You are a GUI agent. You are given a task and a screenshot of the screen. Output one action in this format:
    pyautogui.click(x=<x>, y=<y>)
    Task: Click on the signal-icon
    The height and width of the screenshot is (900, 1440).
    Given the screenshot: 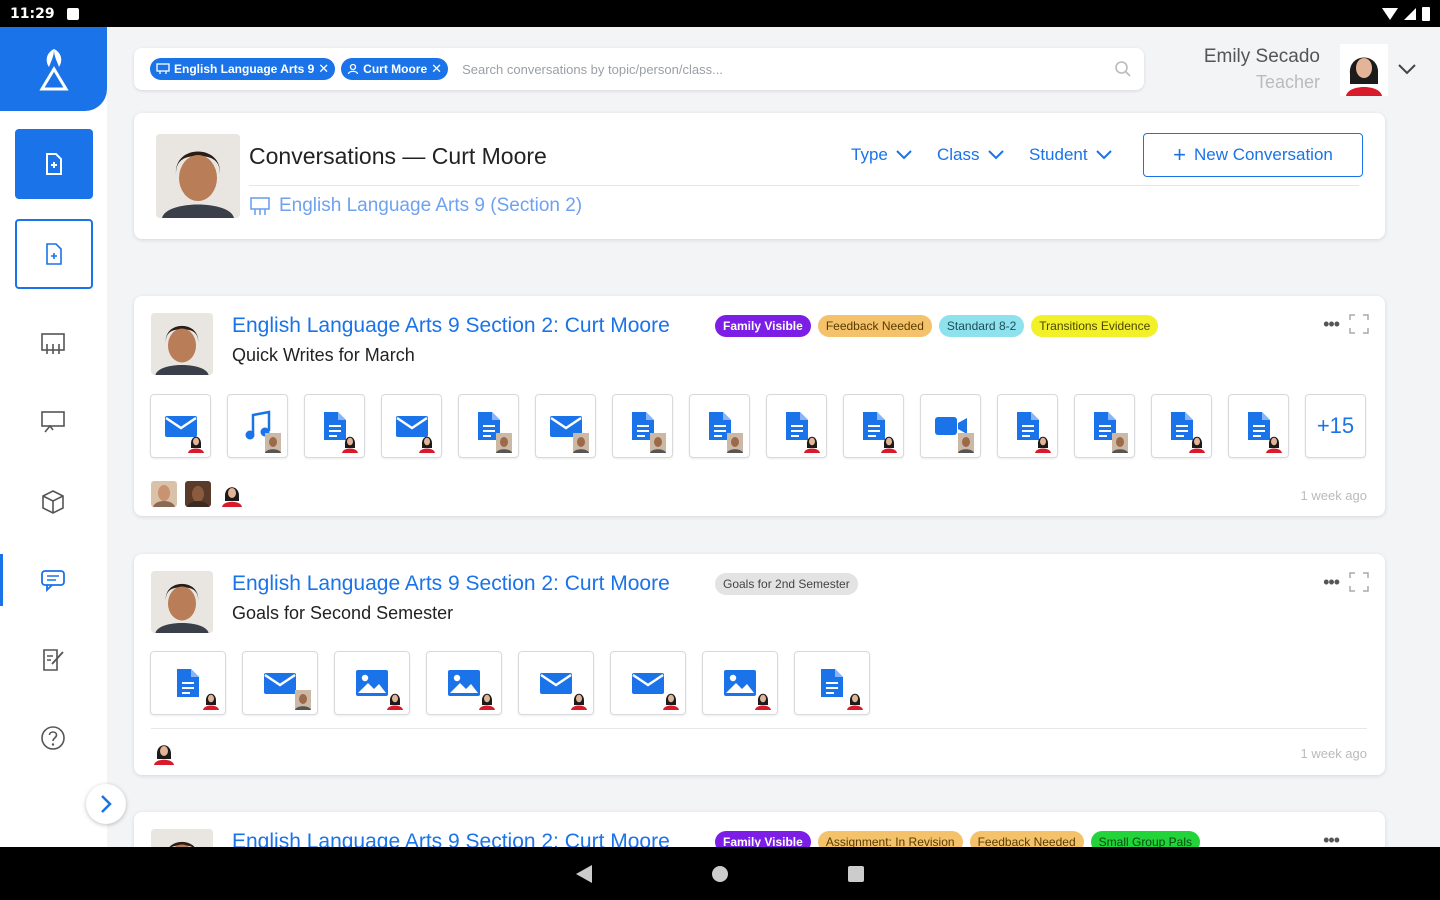 What is the action you would take?
    pyautogui.click(x=1410, y=13)
    